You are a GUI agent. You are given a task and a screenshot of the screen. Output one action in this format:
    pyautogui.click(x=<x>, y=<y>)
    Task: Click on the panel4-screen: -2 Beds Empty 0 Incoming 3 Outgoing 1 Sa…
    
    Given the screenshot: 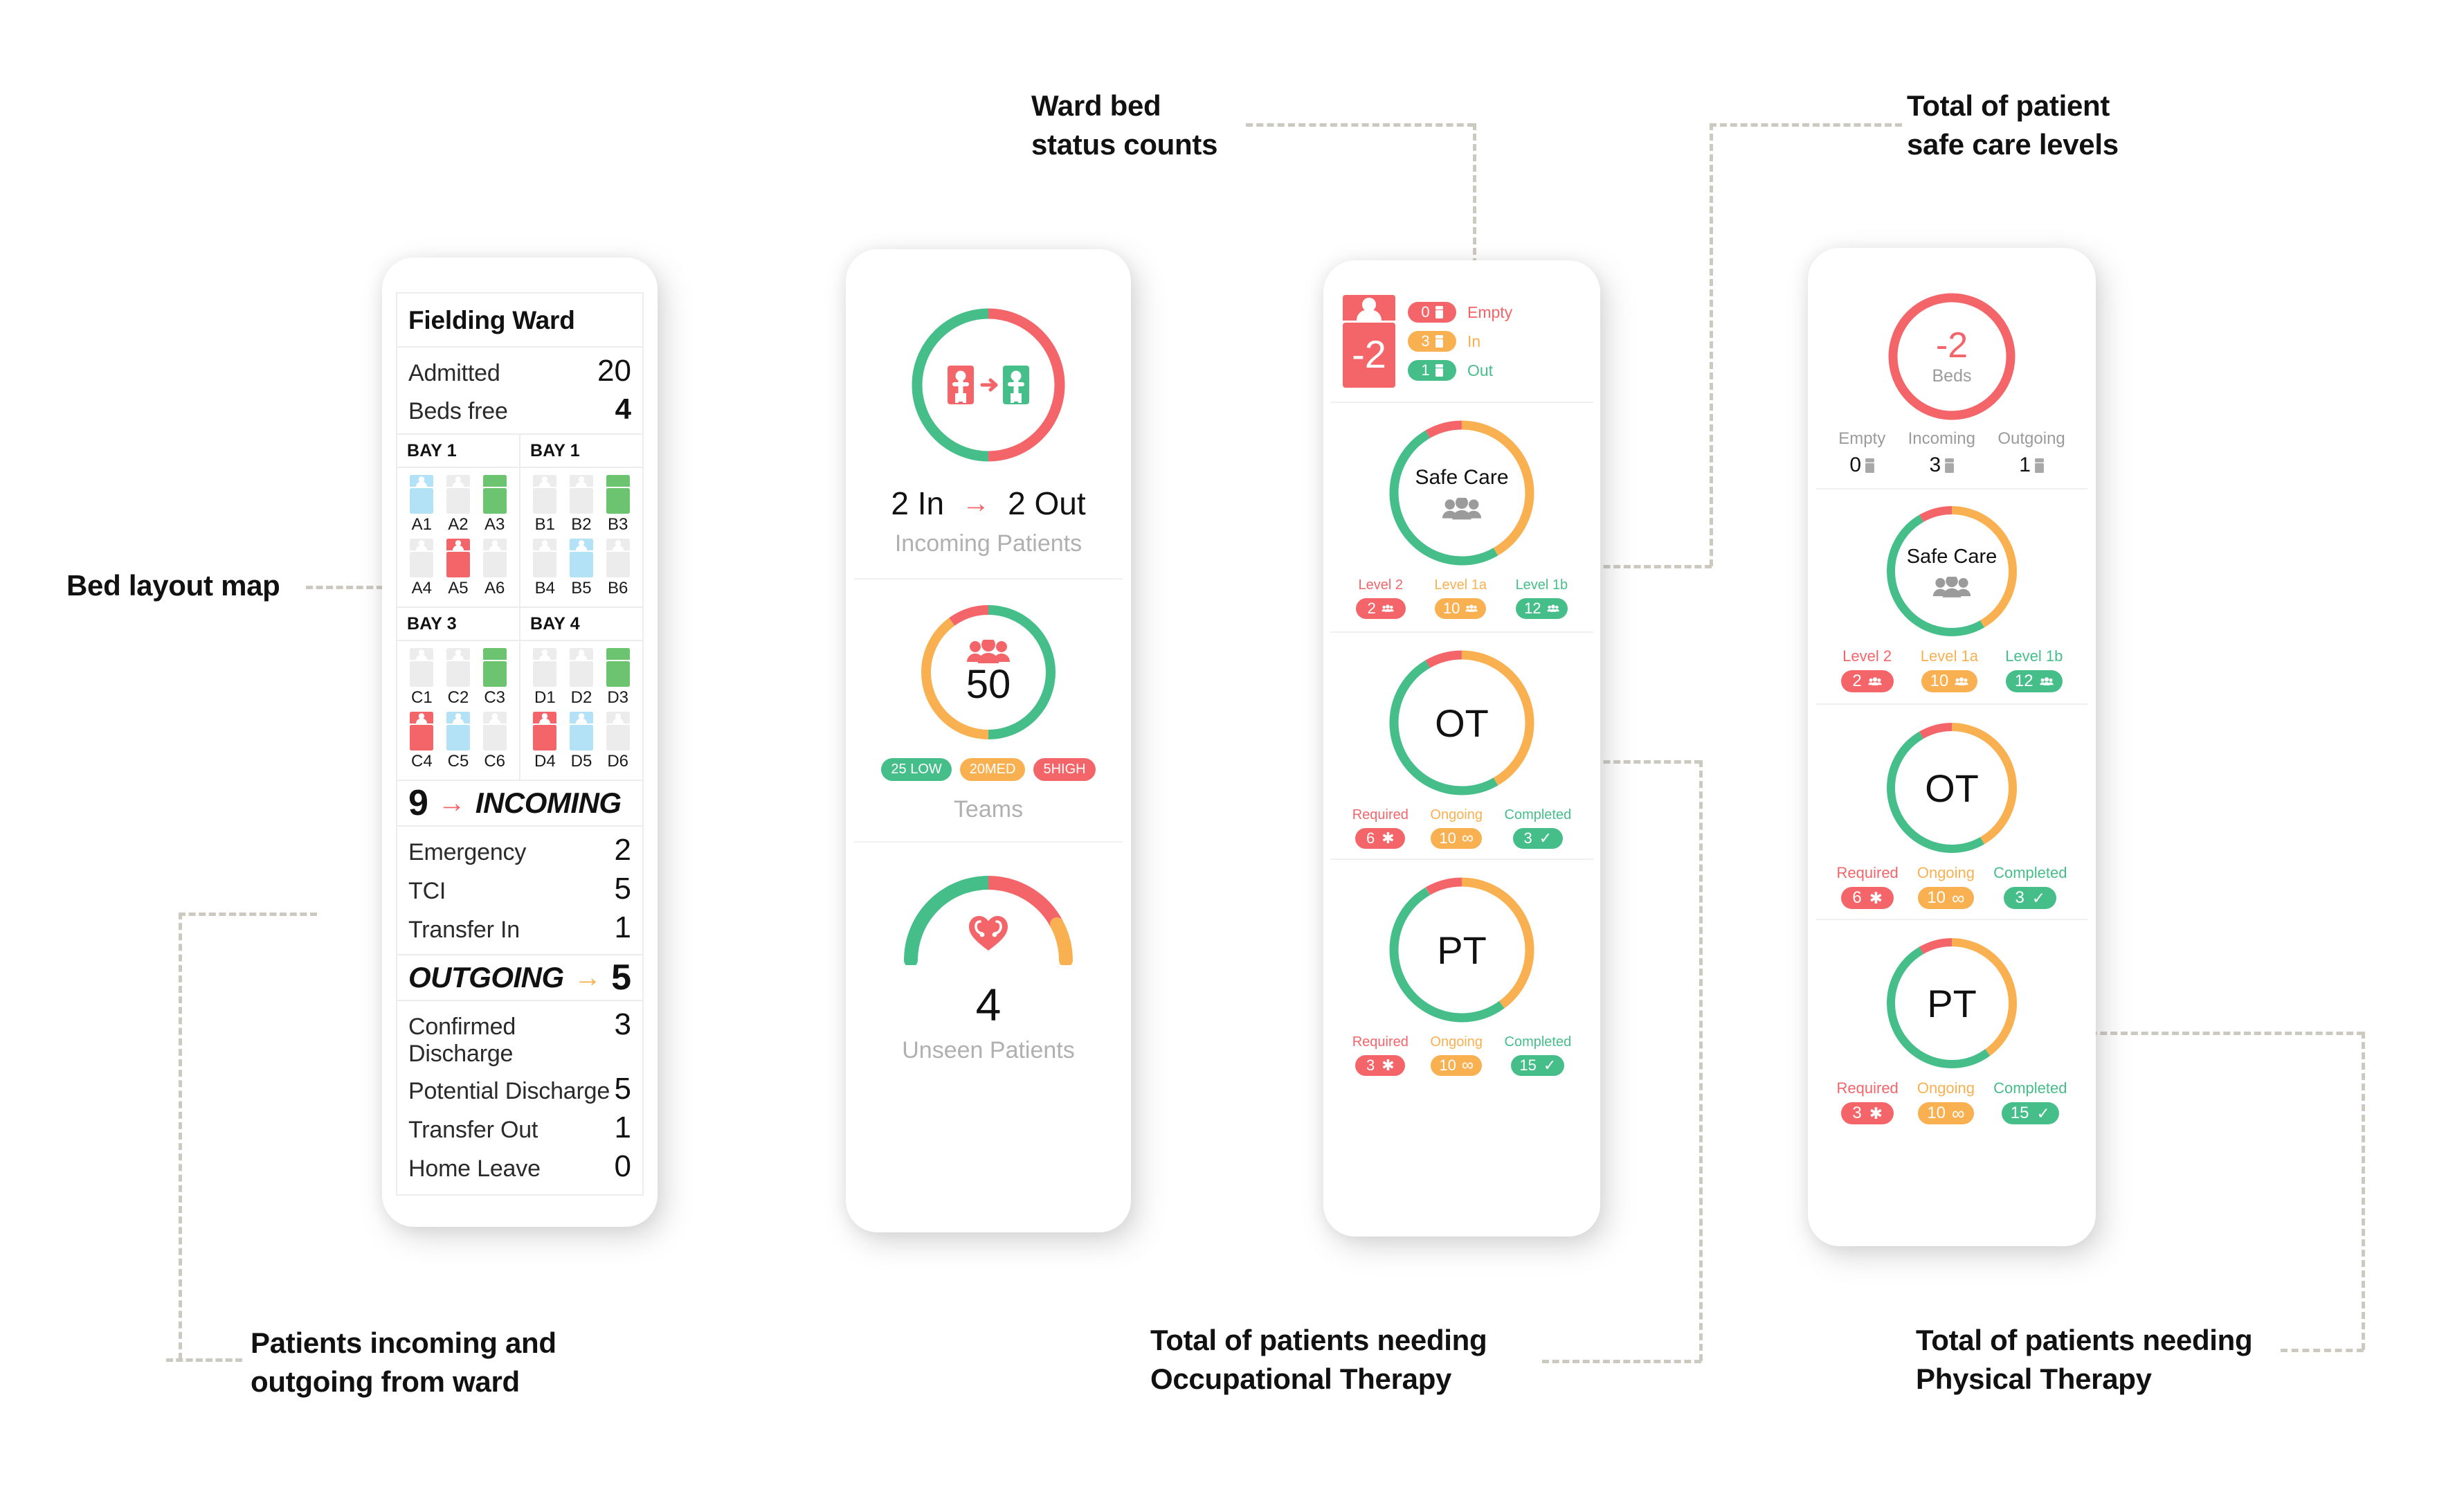 What is the action you would take?
    pyautogui.click(x=1951, y=750)
    